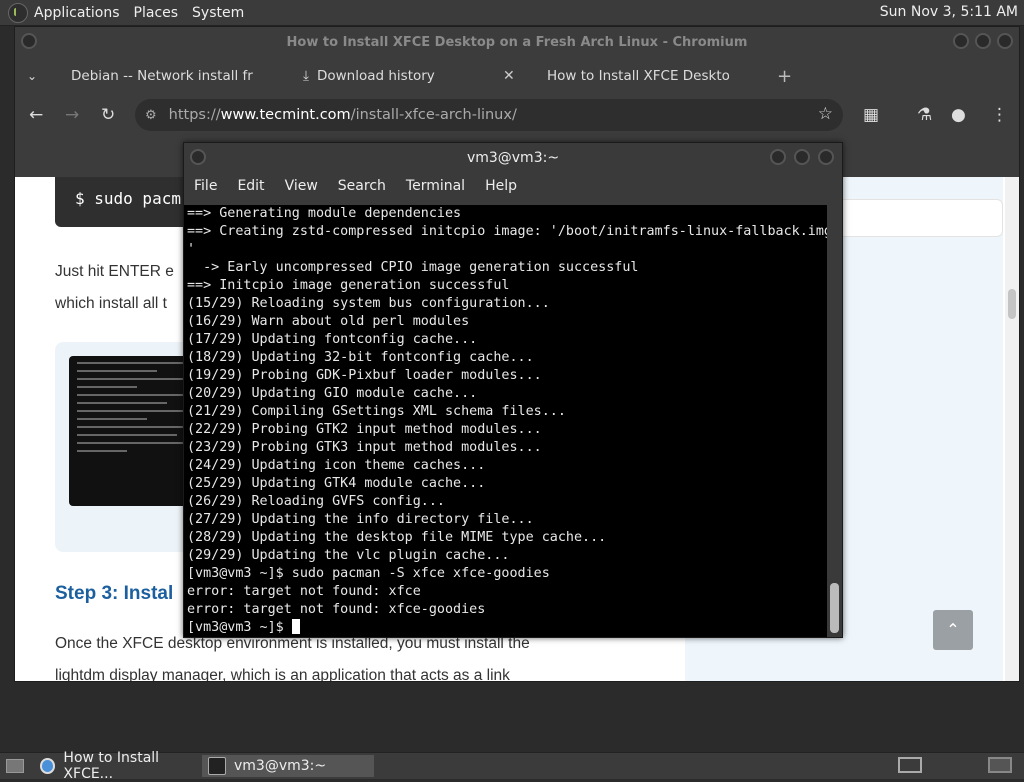  What do you see at coordinates (280, 766) in the screenshot?
I see `taskbar-item-label: vm3@vm3:~` at bounding box center [280, 766].